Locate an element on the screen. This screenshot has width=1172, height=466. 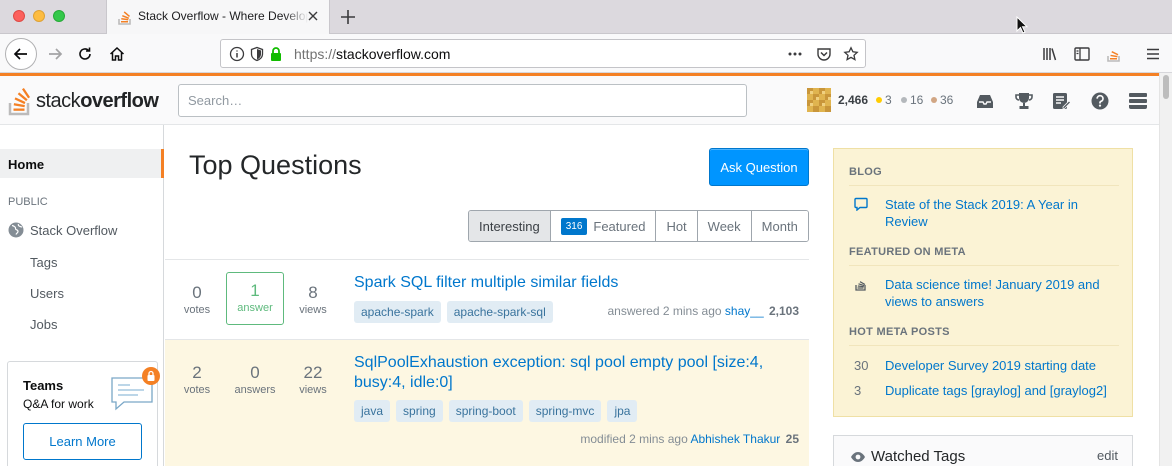
vote-count: 0 votes is located at coordinates (197, 299).